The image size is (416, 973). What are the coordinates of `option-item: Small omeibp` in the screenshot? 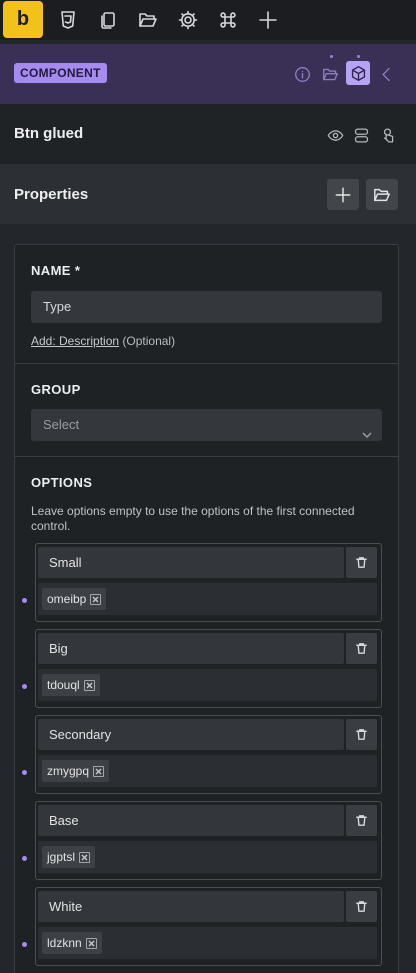 It's located at (202, 582).